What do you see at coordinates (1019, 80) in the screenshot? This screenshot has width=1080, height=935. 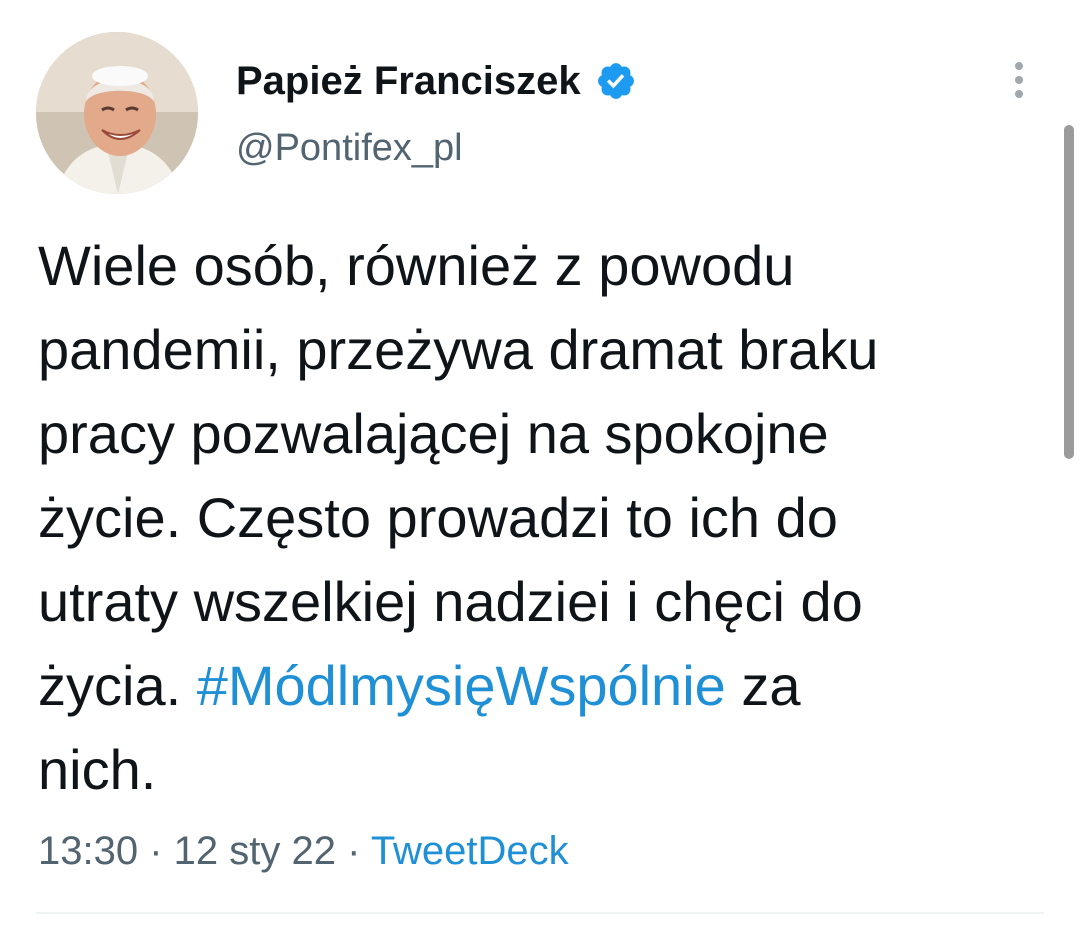 I see `more-options-icon` at bounding box center [1019, 80].